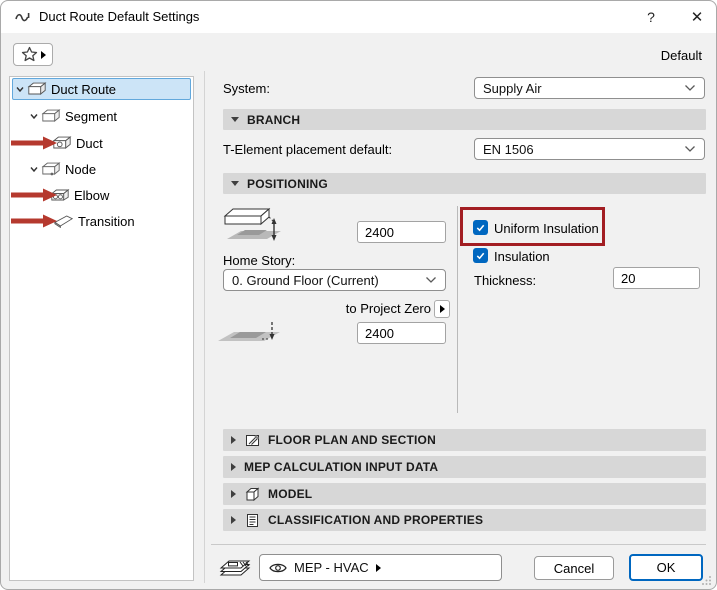  Describe the element at coordinates (651, 17) in the screenshot. I see `help-button: ?` at that location.